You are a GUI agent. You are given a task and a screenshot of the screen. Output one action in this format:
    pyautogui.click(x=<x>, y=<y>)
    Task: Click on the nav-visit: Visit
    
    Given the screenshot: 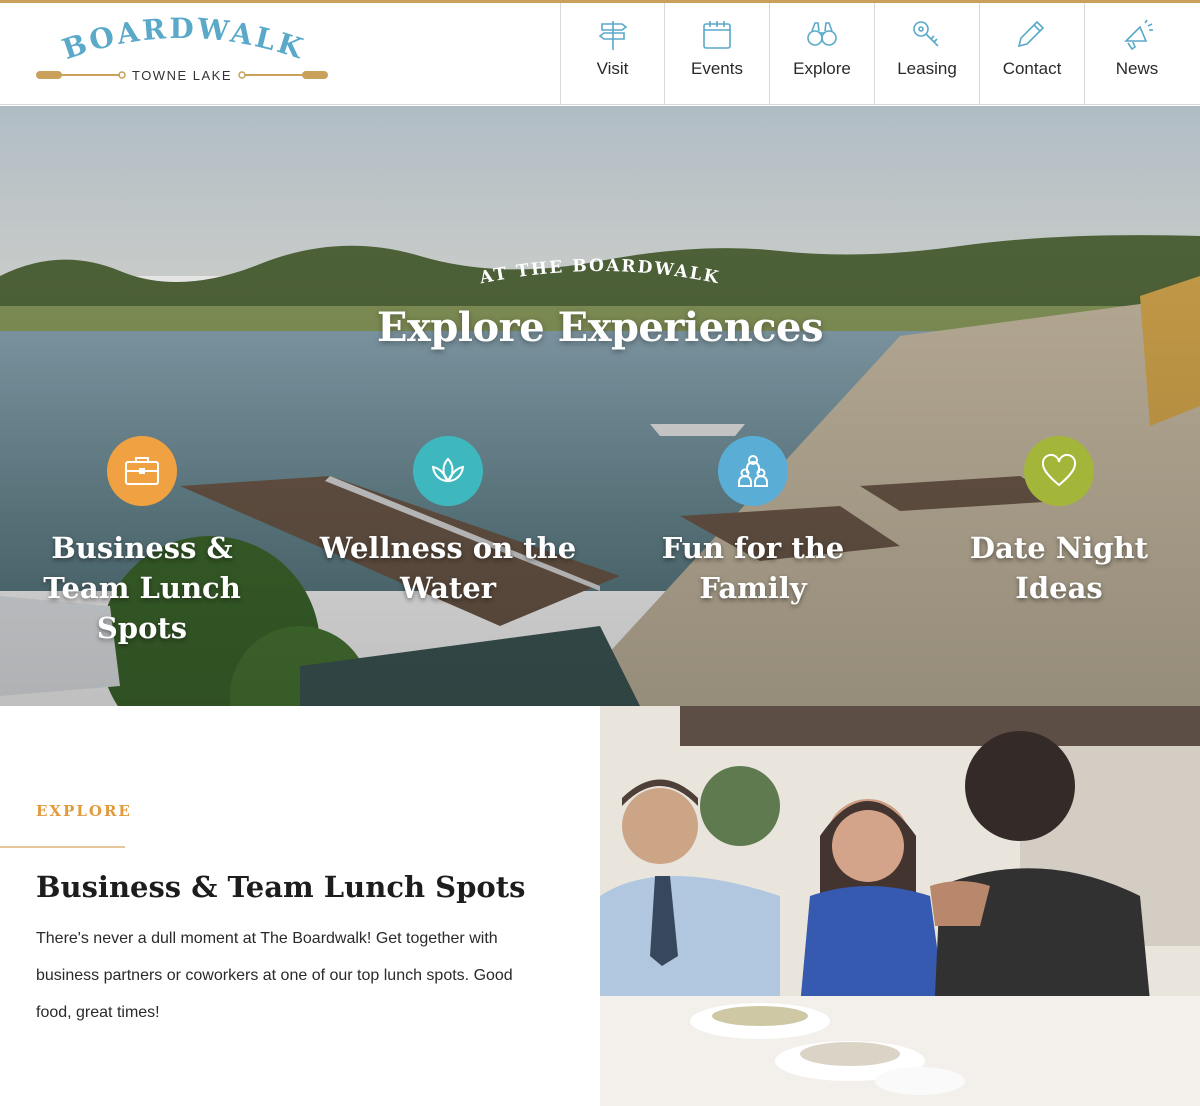 What is the action you would take?
    pyautogui.click(x=612, y=54)
    